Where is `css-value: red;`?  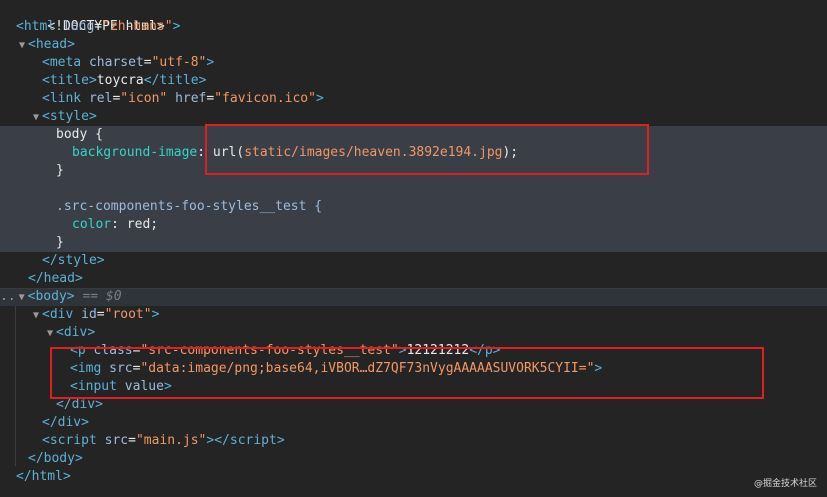 css-value: red; is located at coordinates (142, 224).